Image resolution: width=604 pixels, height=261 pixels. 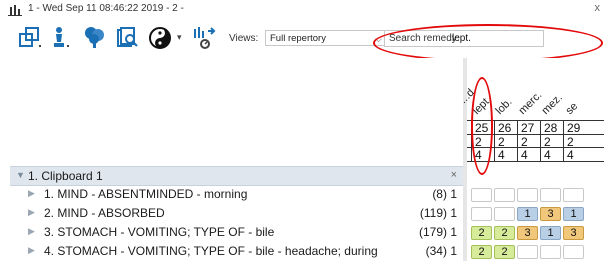 I want to click on tree-icon, so click(x=95, y=38).